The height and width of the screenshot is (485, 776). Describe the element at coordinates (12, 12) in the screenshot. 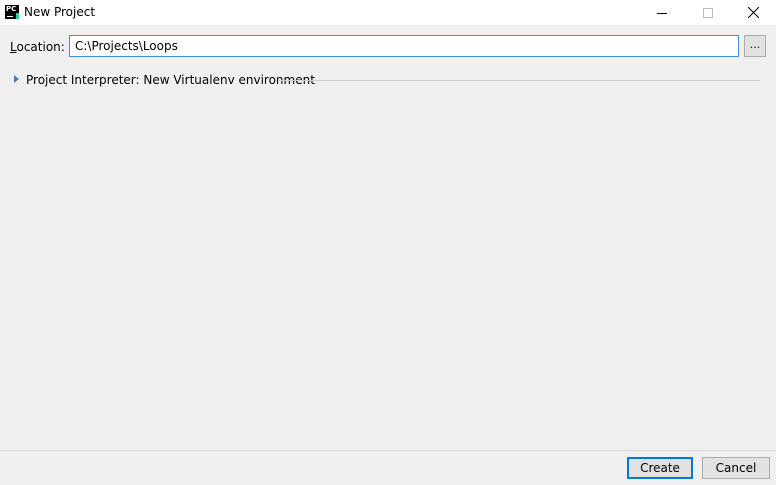

I see `pycharm-icon: PC` at that location.